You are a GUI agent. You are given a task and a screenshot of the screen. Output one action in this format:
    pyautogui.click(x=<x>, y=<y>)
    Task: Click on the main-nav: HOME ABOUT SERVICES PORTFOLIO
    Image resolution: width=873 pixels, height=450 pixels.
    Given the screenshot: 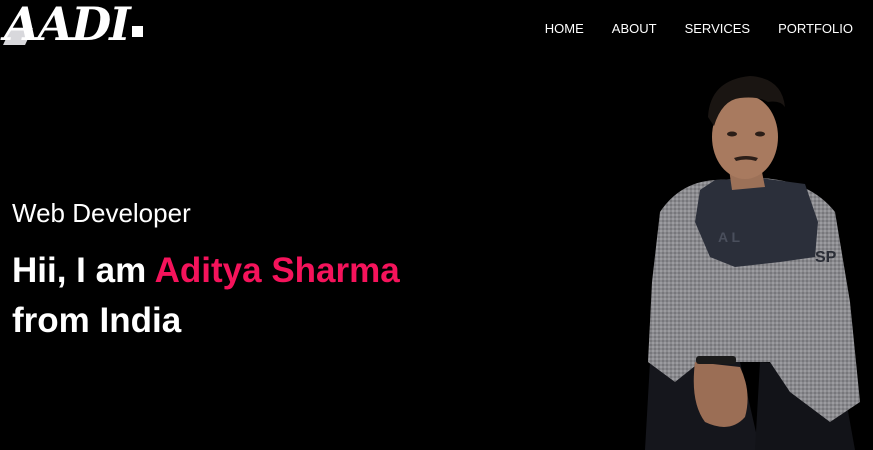 What is the action you would take?
    pyautogui.click(x=685, y=29)
    